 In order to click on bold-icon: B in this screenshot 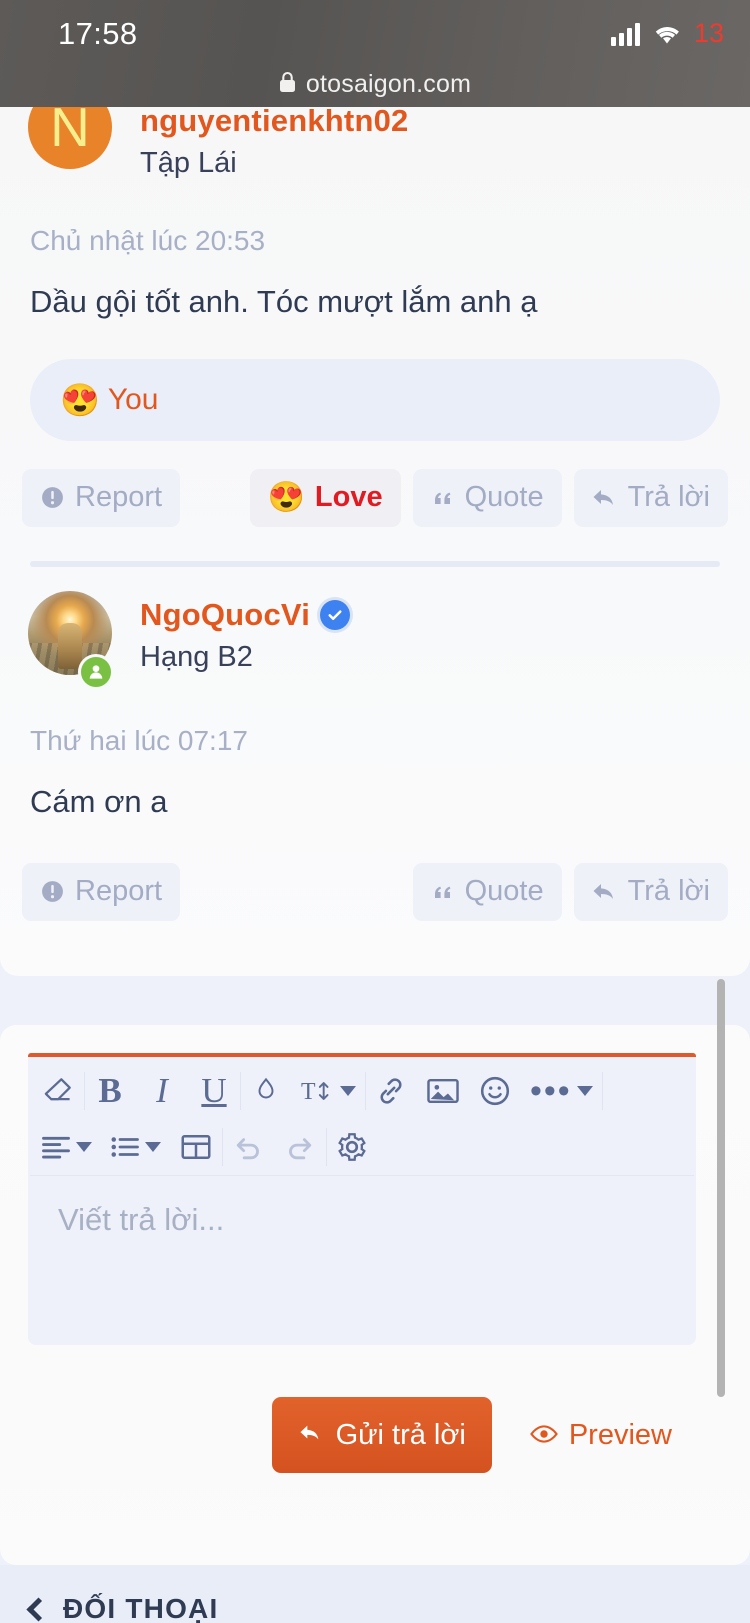, I will do `click(110, 1091)`.